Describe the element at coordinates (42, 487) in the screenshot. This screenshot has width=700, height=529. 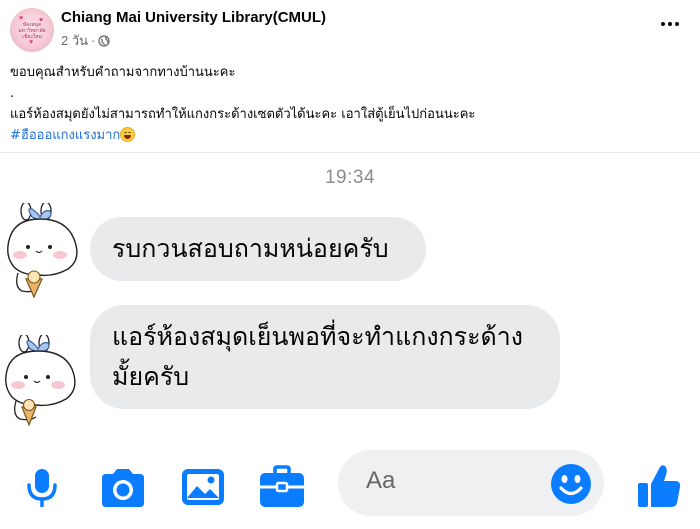
I see `mic-icon` at that location.